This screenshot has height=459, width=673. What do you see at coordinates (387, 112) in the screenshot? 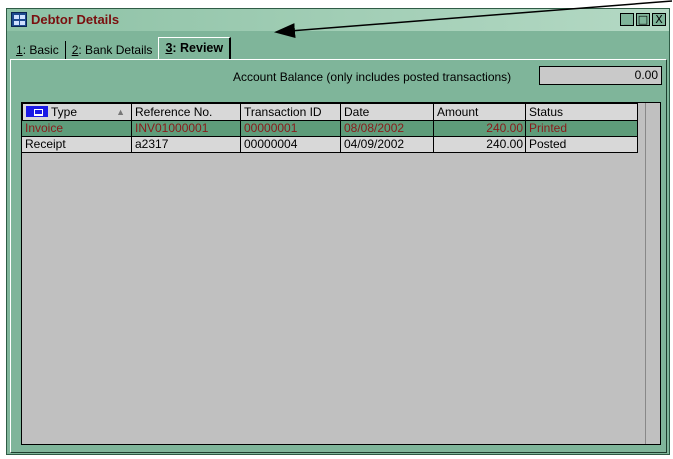
I see `column-header-date: Date` at bounding box center [387, 112].